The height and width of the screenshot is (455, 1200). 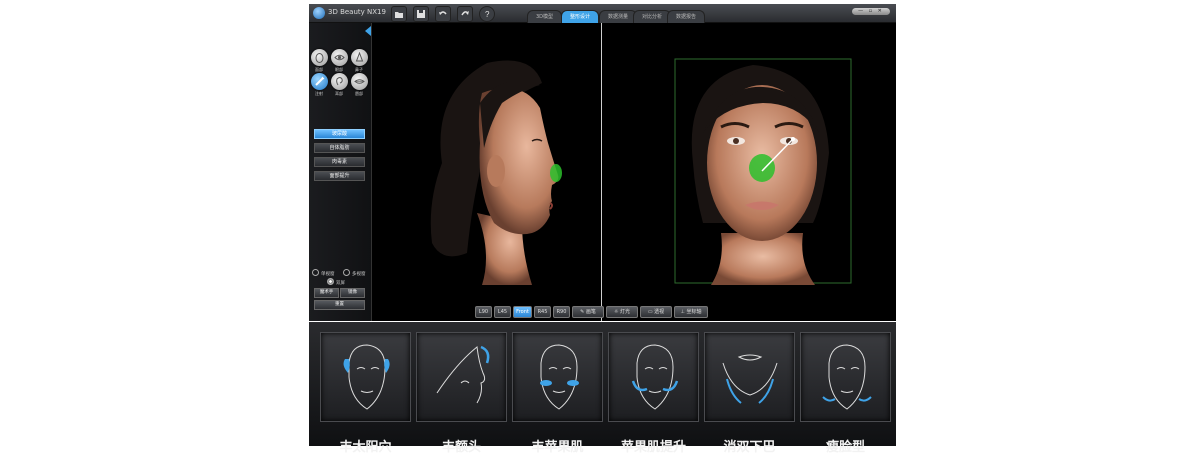 I want to click on treatment-label: 瘦脸型, so click(x=845, y=447).